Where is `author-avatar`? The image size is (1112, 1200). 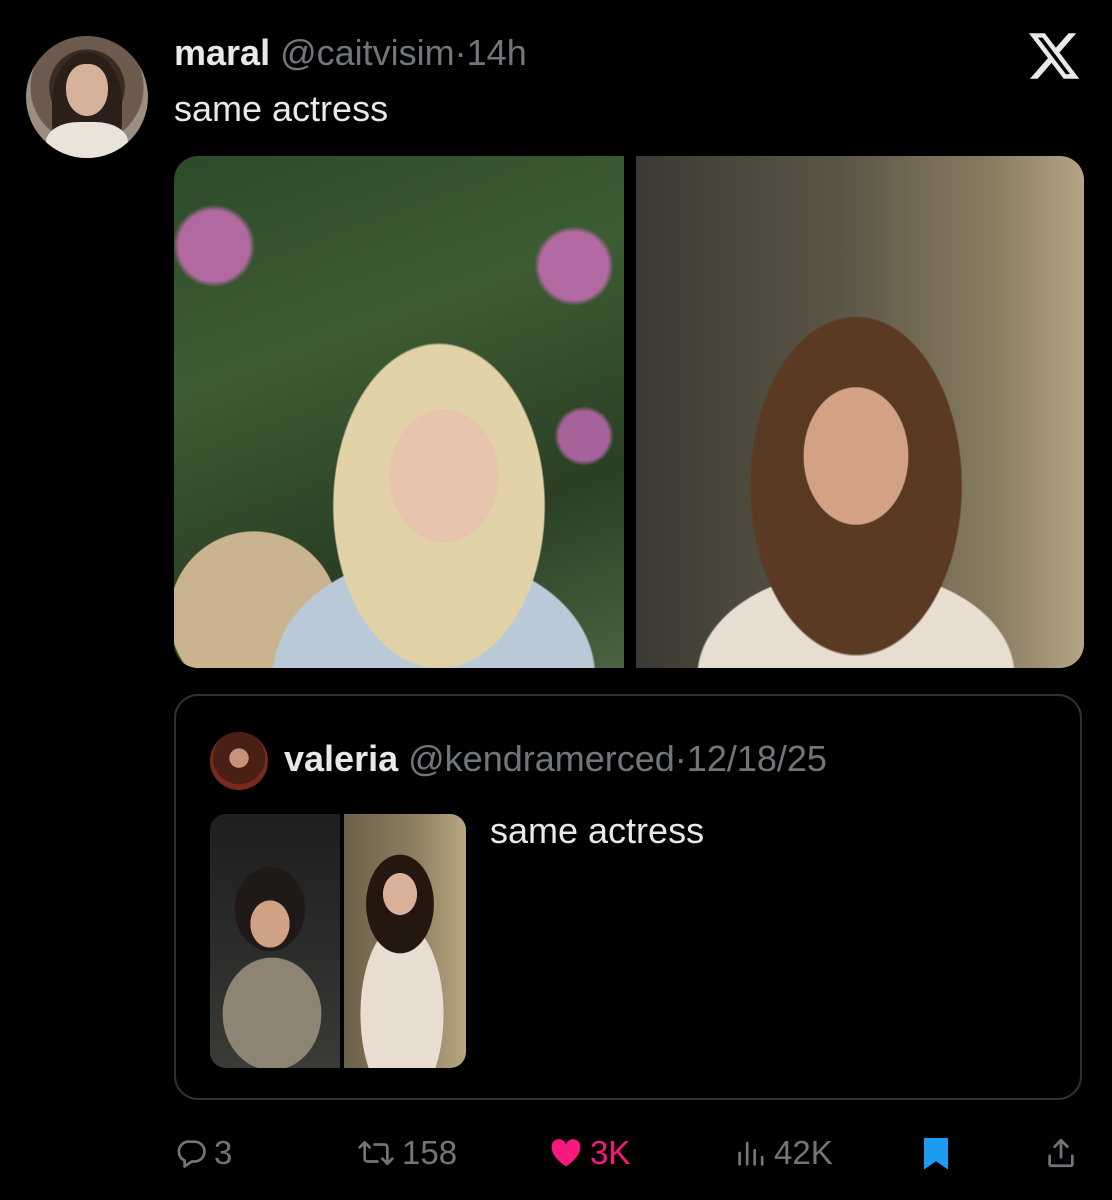
author-avatar is located at coordinates (87, 97).